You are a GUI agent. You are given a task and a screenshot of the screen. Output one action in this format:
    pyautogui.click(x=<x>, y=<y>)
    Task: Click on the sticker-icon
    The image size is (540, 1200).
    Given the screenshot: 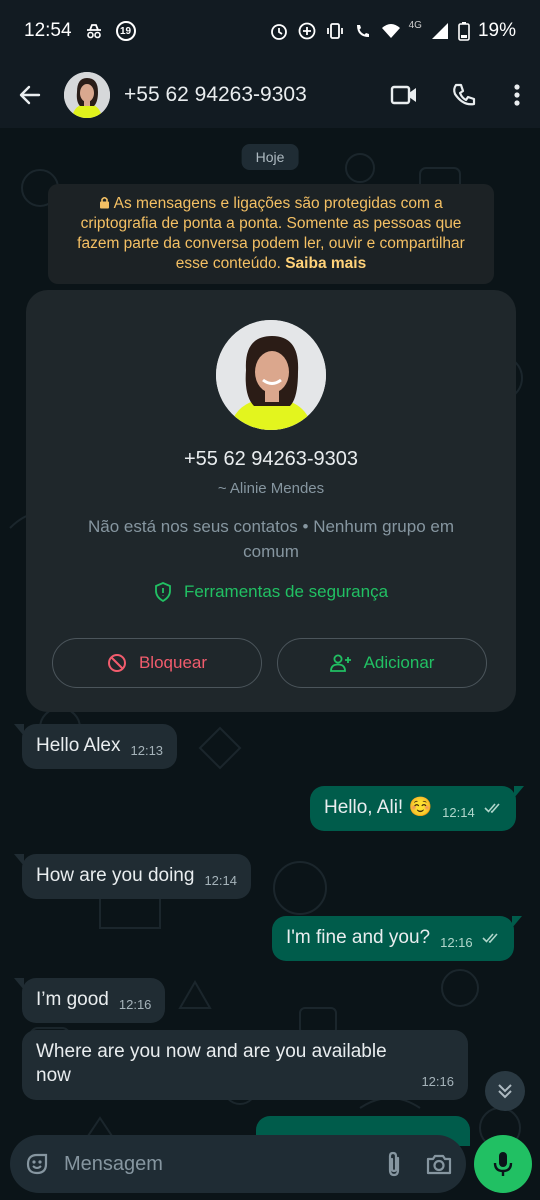 What is the action you would take?
    pyautogui.click(x=37, y=1164)
    